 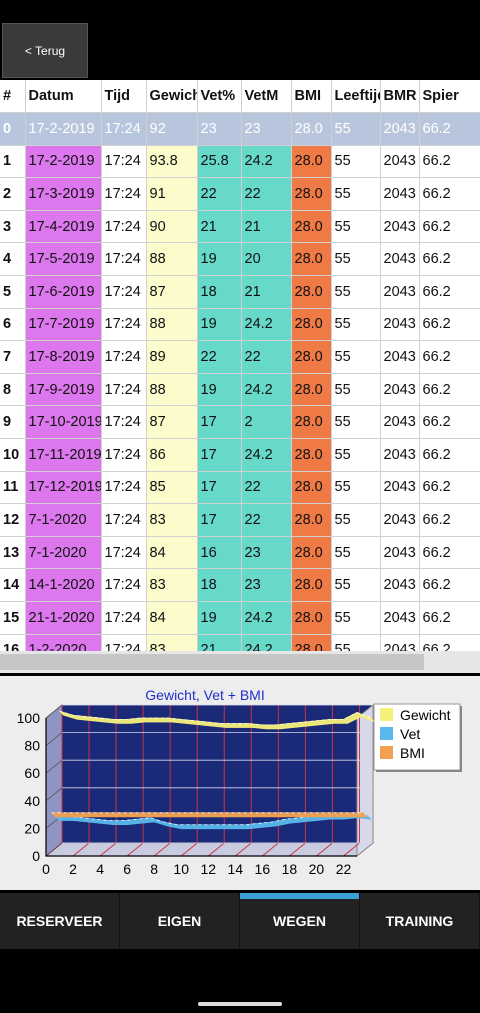 What do you see at coordinates (300, 921) in the screenshot?
I see `nav-tab-wegen: WEGEN` at bounding box center [300, 921].